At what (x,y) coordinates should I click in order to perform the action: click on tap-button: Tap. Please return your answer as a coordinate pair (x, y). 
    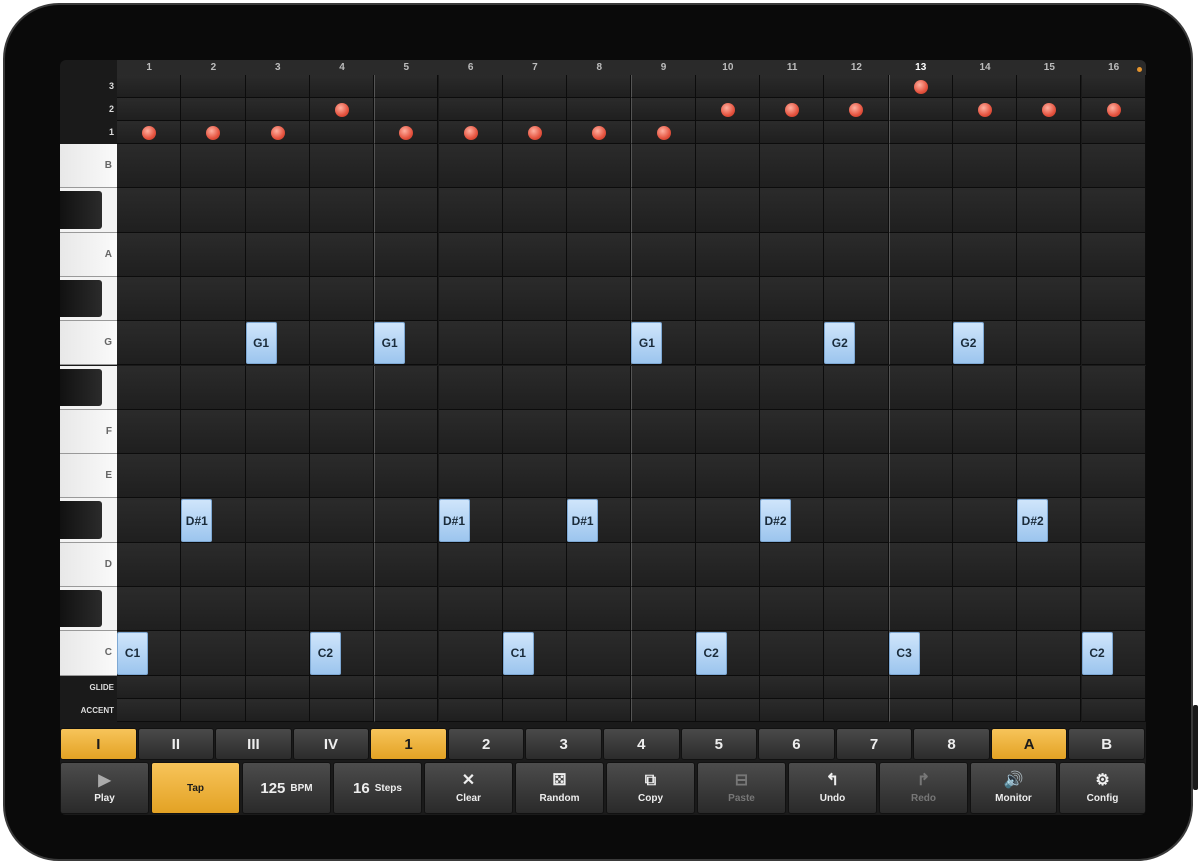
    Looking at the image, I should click on (195, 788).